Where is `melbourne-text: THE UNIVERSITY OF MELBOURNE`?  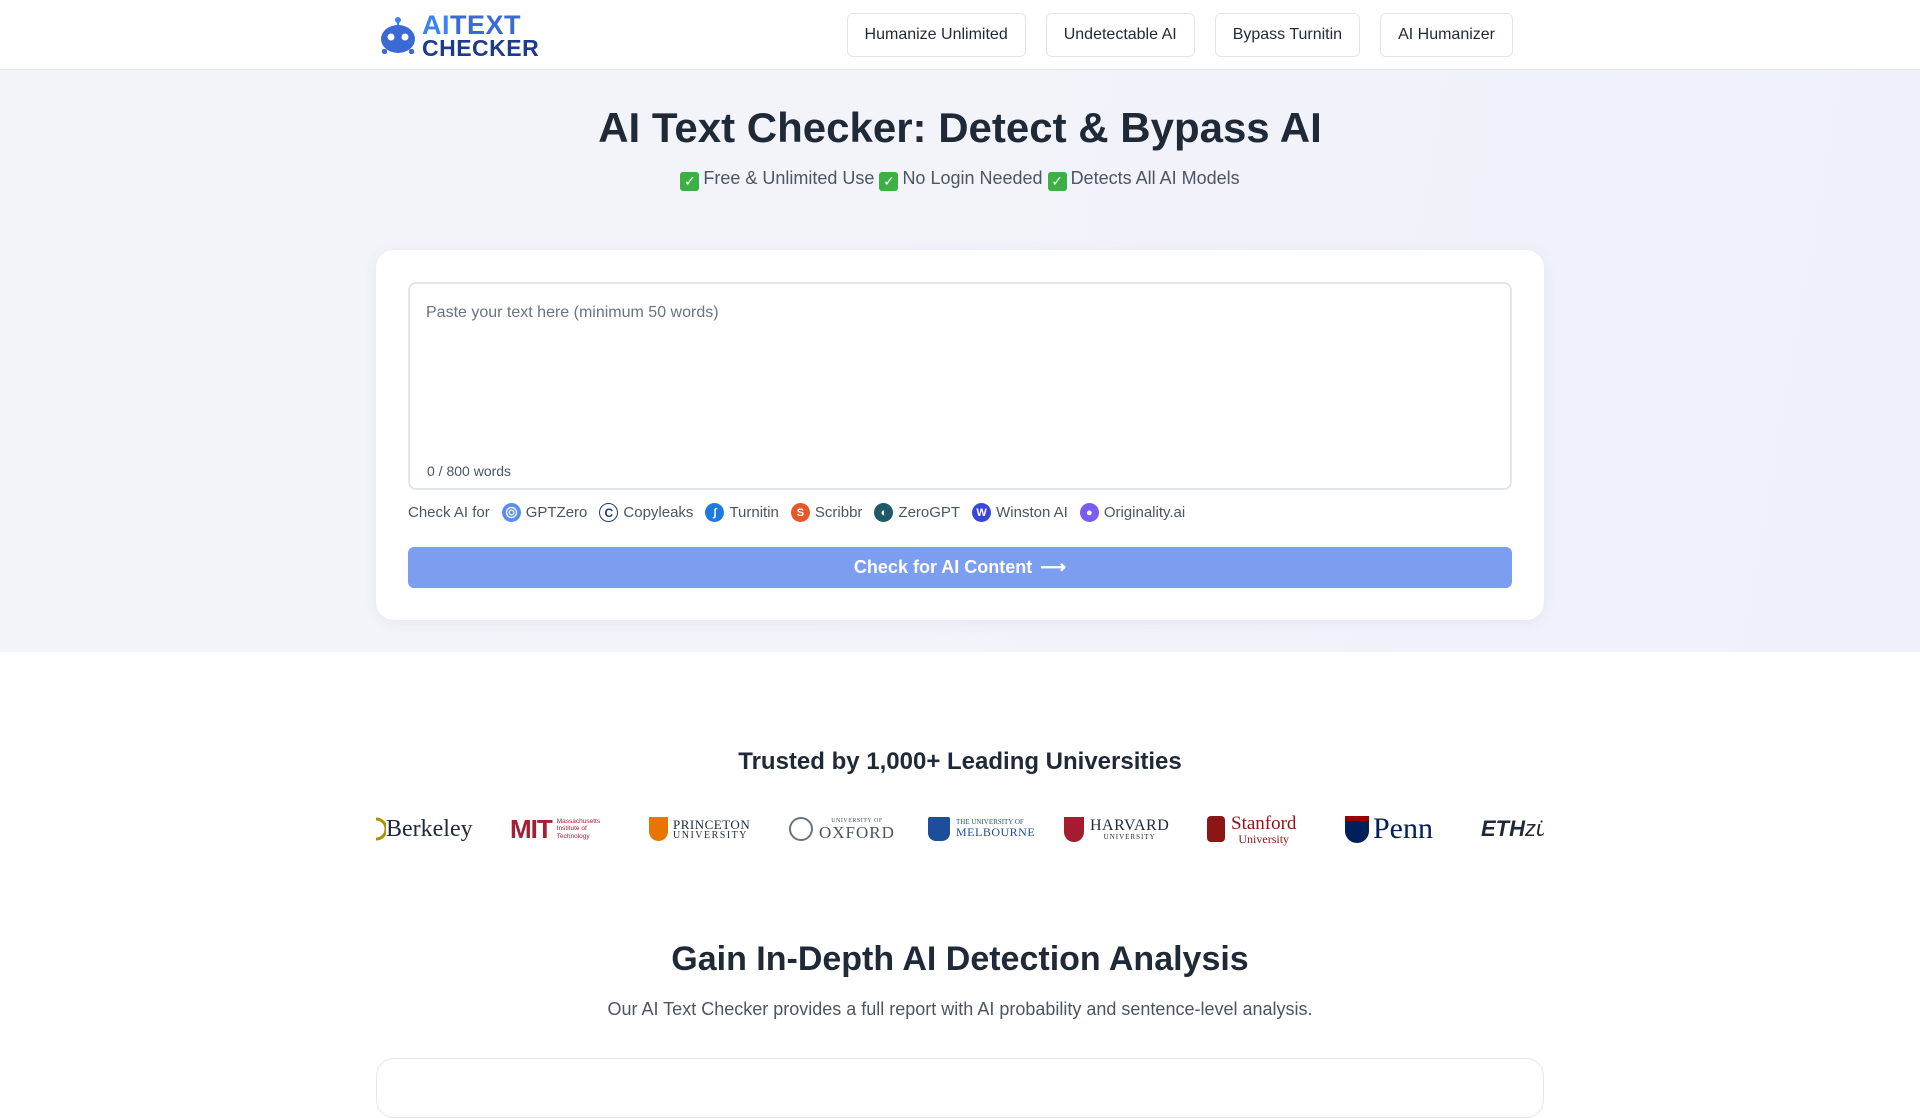 melbourne-text: THE UNIVERSITY OF MELBOURNE is located at coordinates (996, 829).